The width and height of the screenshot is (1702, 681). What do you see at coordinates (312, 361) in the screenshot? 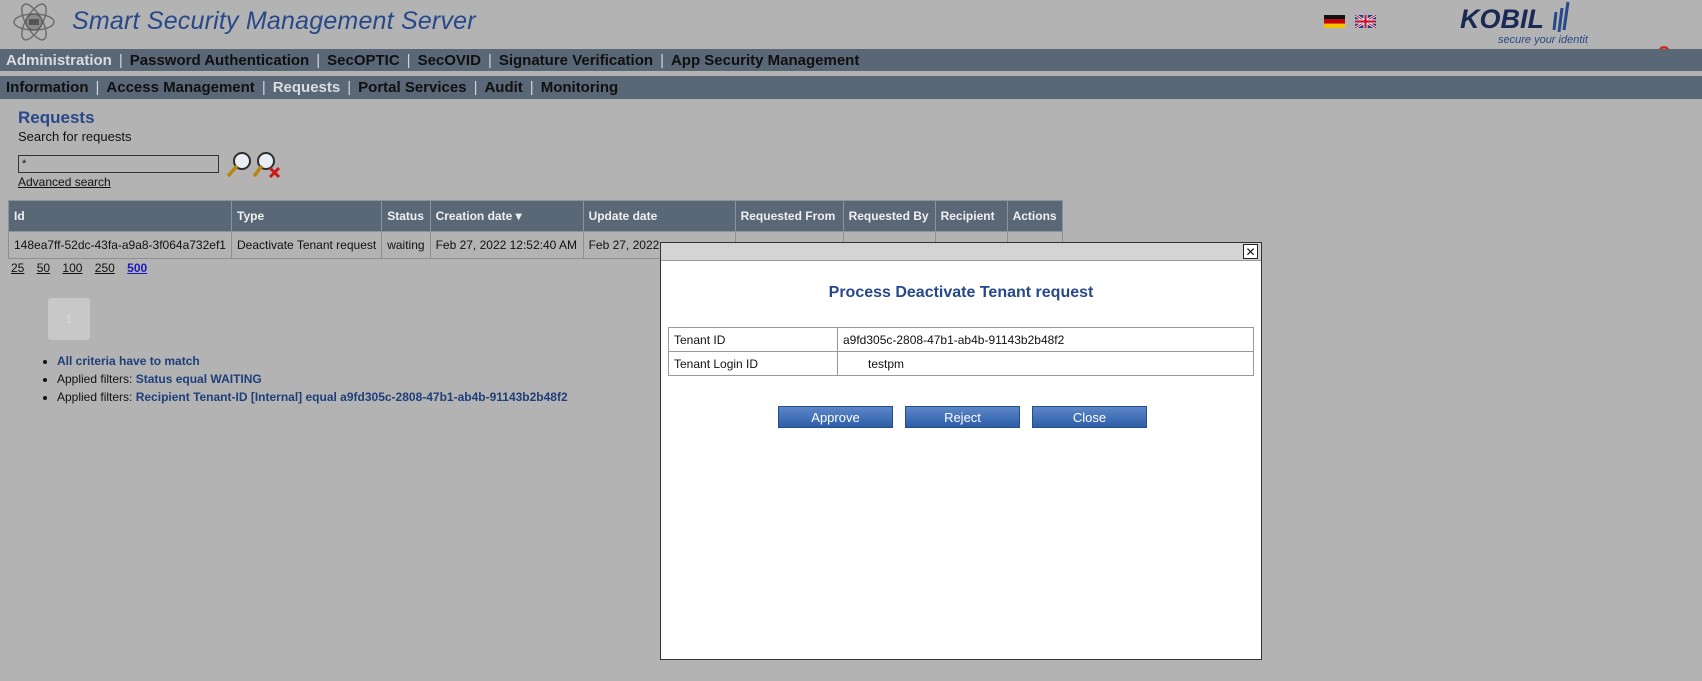
I see `list-item: All criteria have to match` at bounding box center [312, 361].